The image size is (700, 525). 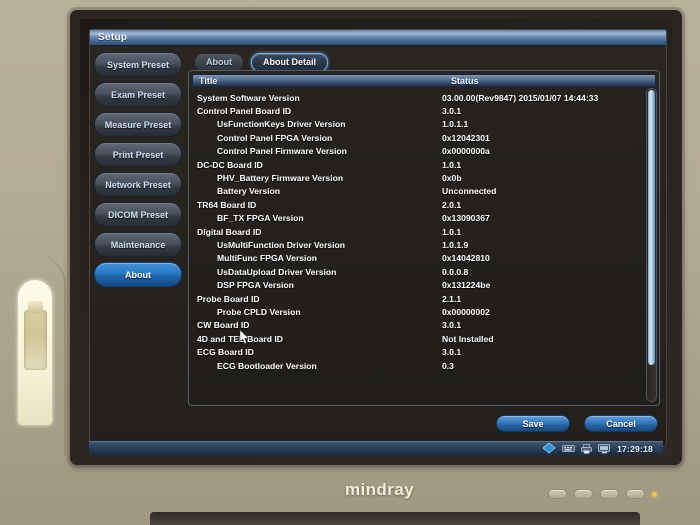 What do you see at coordinates (417, 151) in the screenshot?
I see `table-row: Control Panel Firmware Version 0x0000000a` at bounding box center [417, 151].